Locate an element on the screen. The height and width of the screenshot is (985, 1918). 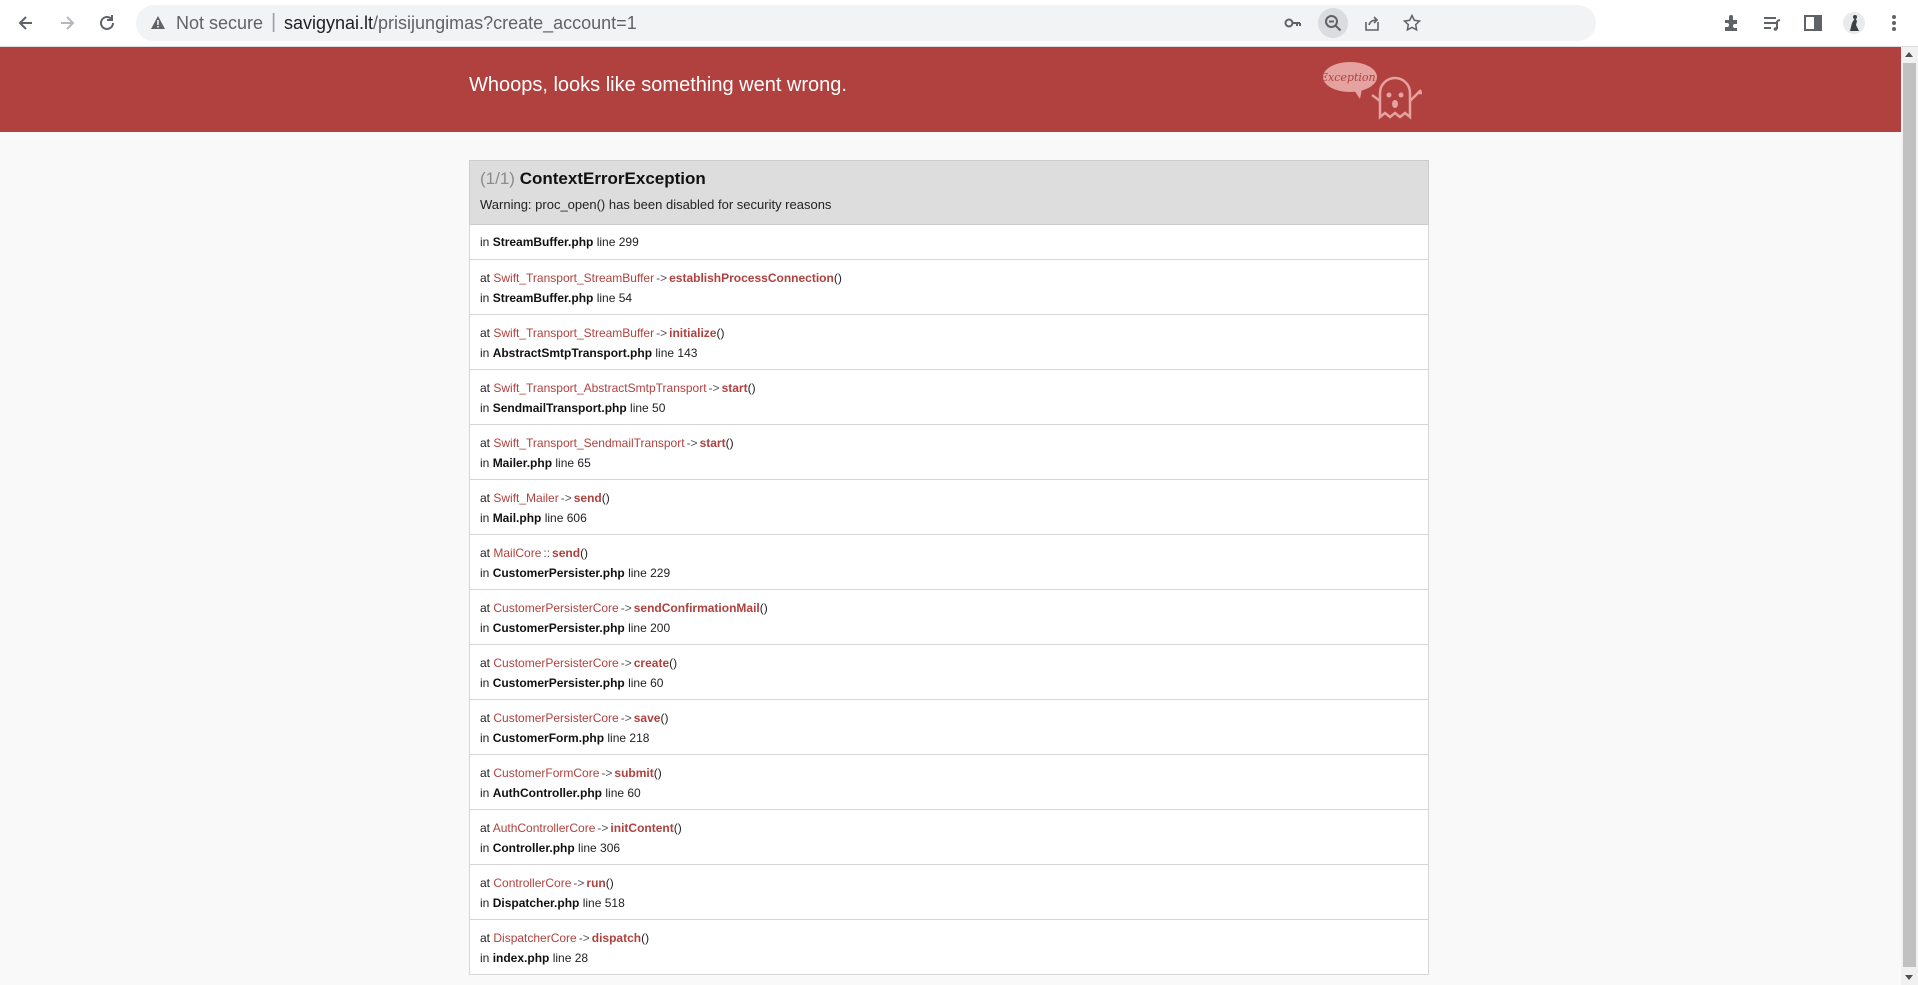
frame-function: send is located at coordinates (587, 498).